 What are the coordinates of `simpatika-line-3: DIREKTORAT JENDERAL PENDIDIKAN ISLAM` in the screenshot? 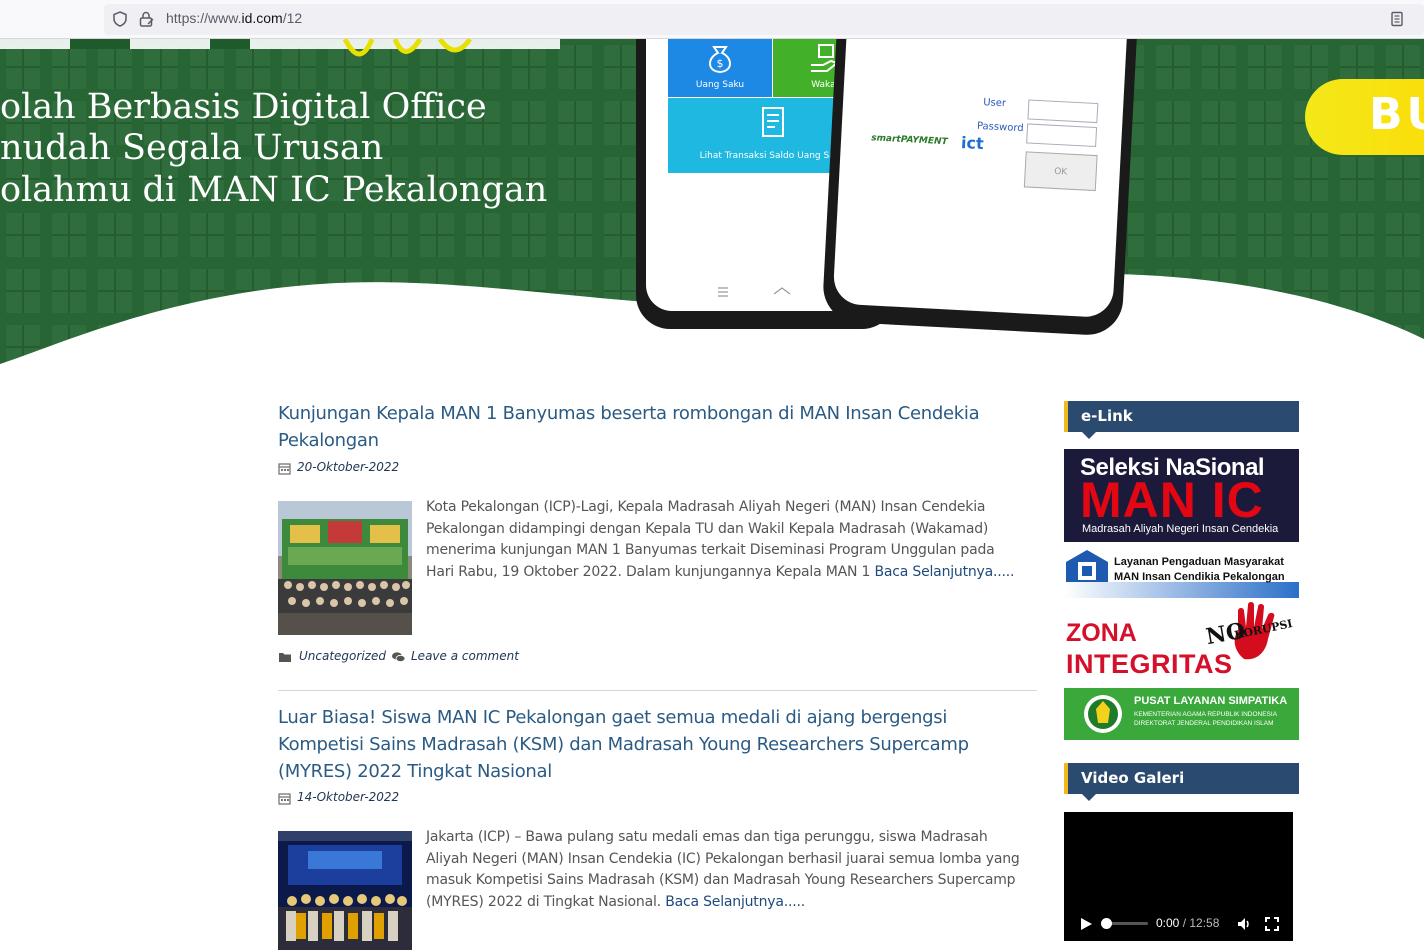 It's located at (1204, 723).